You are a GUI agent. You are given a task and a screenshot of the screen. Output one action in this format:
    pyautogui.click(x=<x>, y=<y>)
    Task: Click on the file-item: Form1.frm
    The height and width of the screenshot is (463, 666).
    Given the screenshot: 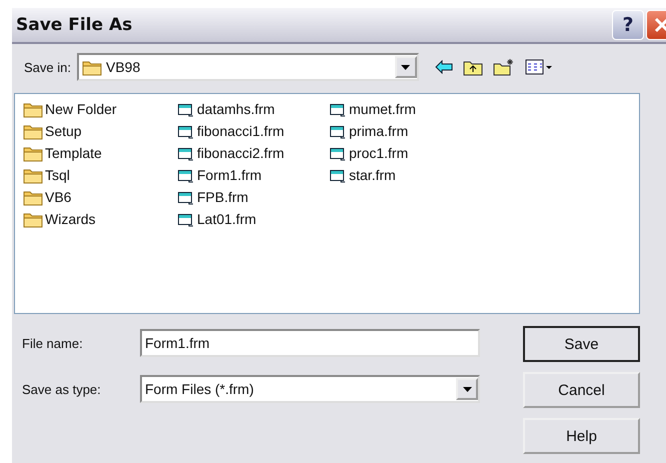 What is the action you would take?
    pyautogui.click(x=244, y=175)
    